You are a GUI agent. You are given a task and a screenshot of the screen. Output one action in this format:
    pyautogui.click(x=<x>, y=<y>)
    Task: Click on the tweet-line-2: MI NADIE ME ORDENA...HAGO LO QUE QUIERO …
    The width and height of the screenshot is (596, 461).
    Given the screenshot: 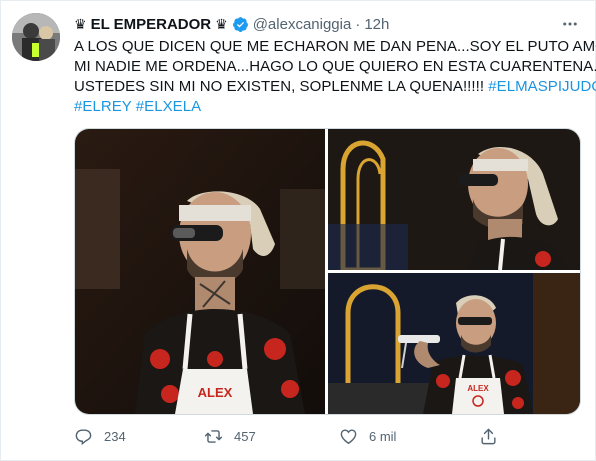 What is the action you would take?
    pyautogui.click(x=335, y=66)
    